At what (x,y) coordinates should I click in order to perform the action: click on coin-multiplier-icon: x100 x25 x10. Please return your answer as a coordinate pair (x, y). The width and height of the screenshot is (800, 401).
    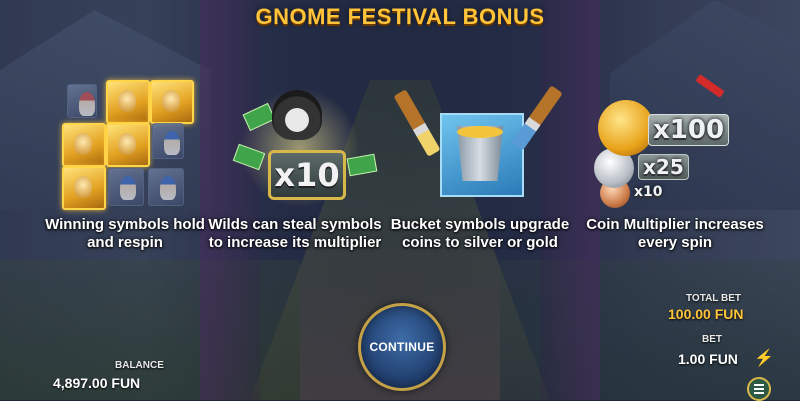
    Looking at the image, I should click on (675, 141).